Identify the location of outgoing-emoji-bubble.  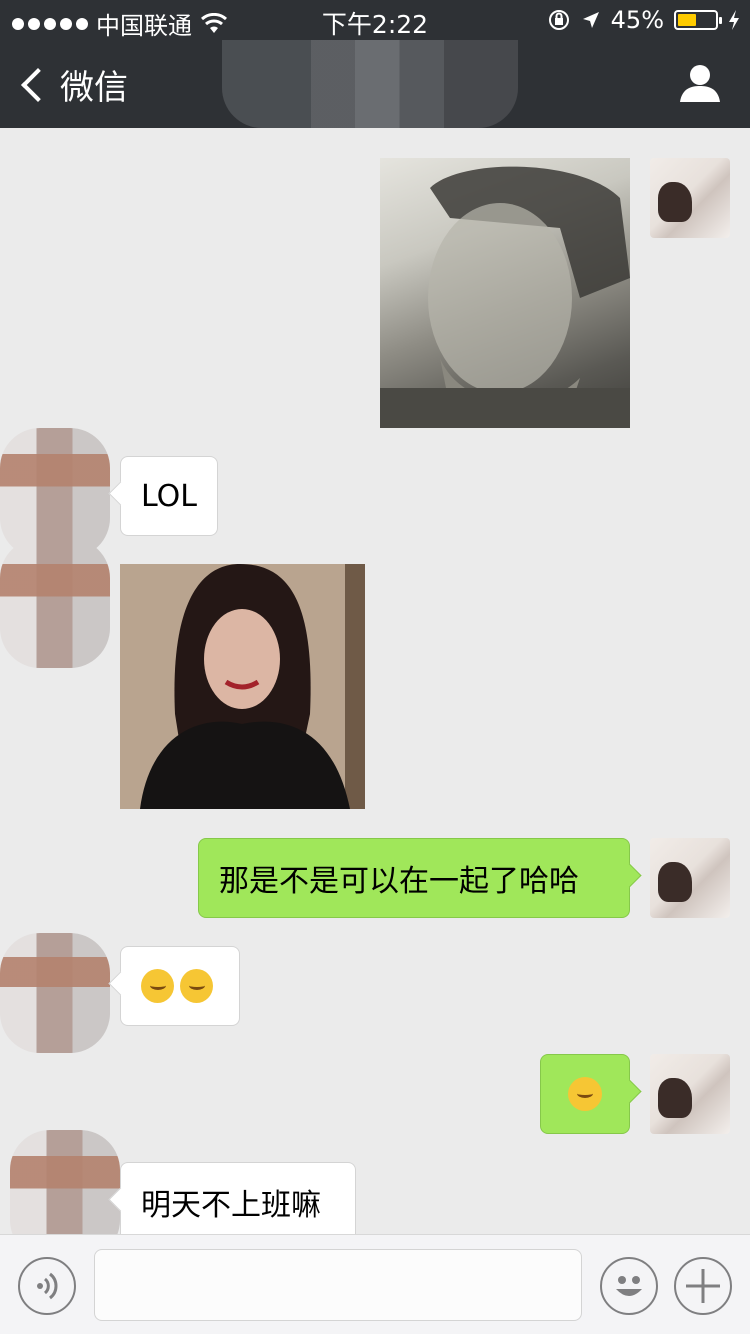
(585, 1094).